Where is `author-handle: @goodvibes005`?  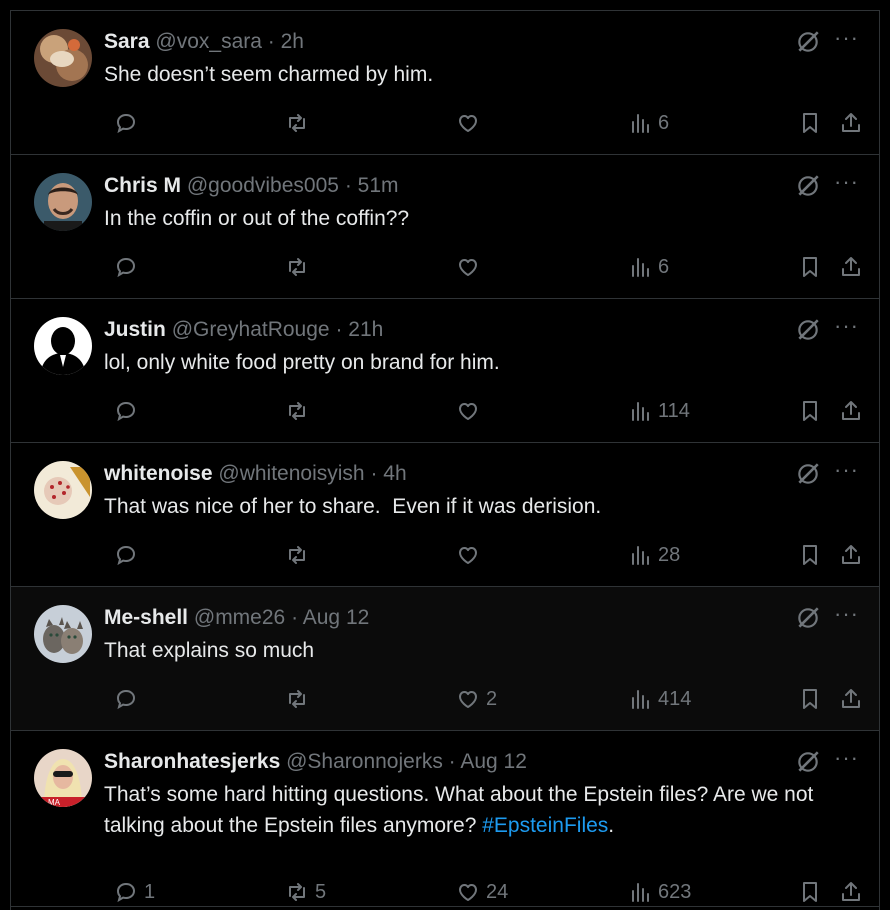
author-handle: @goodvibes005 is located at coordinates (263, 185).